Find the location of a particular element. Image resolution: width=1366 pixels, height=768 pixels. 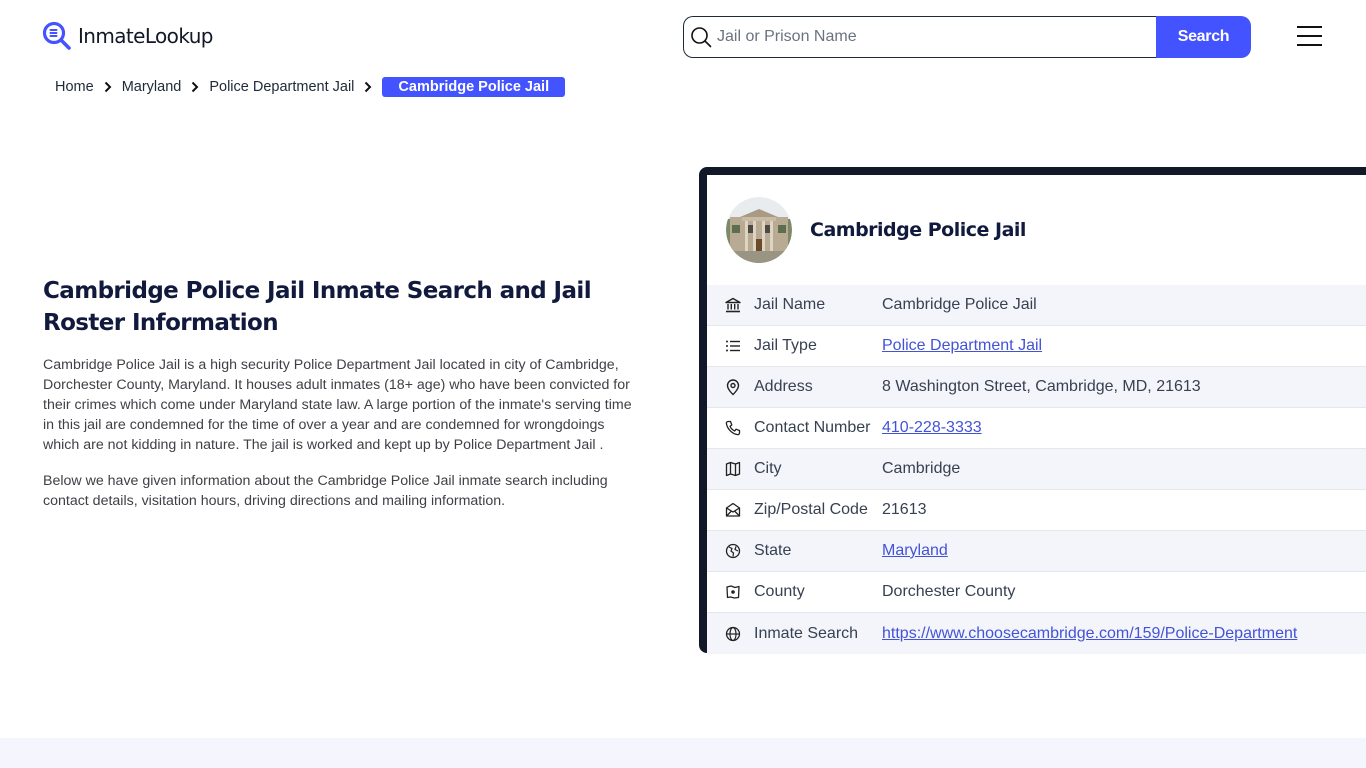

globe-icon is located at coordinates (733, 633).